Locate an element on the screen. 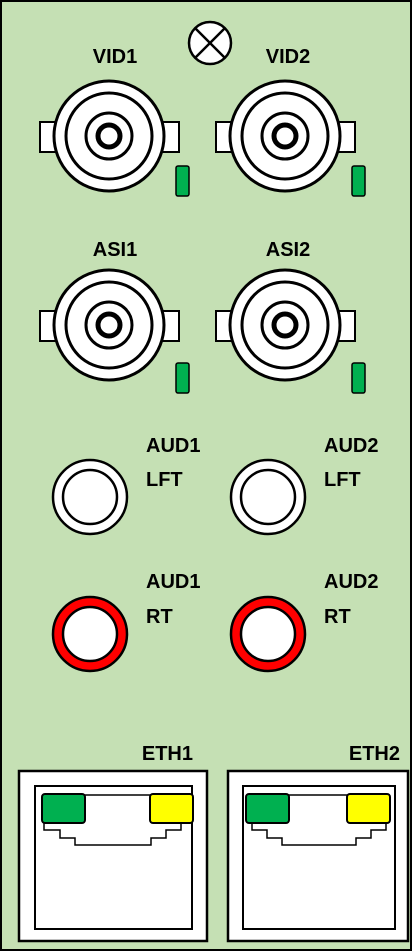 Image resolution: width=412 pixels, height=951 pixels. vid2-status-led is located at coordinates (358, 181).